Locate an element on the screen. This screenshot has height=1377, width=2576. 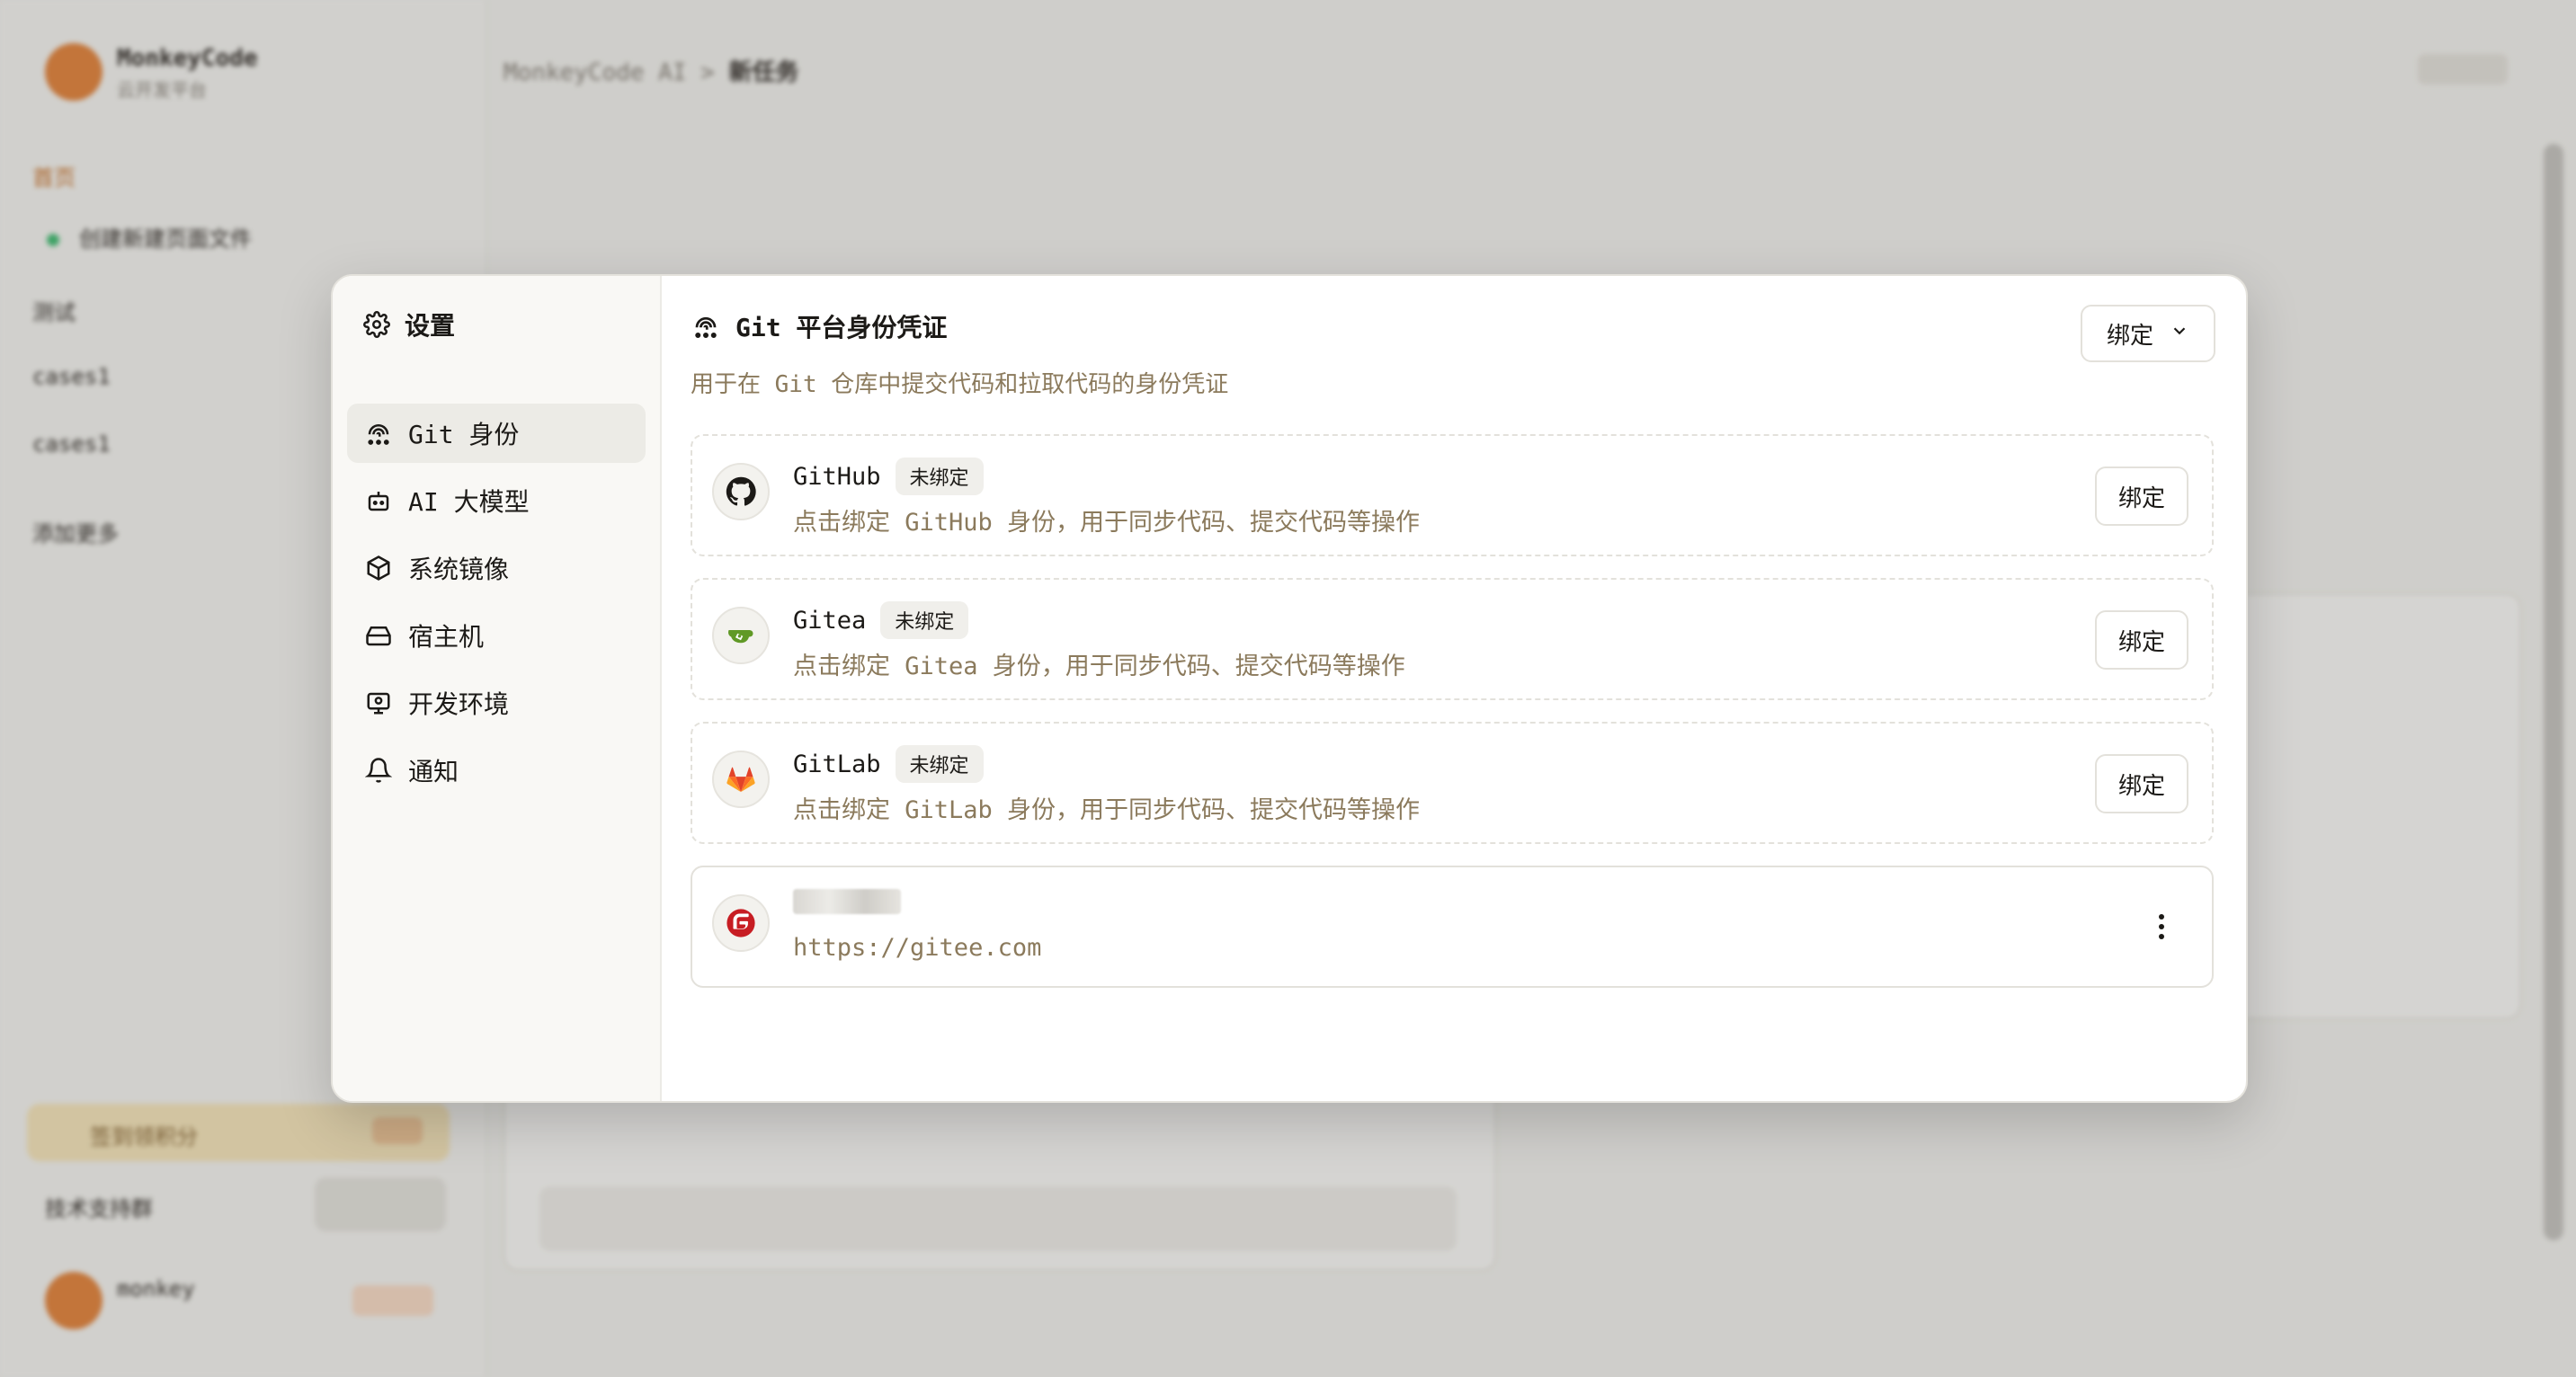
settings-title: 设置 is located at coordinates (408, 324).